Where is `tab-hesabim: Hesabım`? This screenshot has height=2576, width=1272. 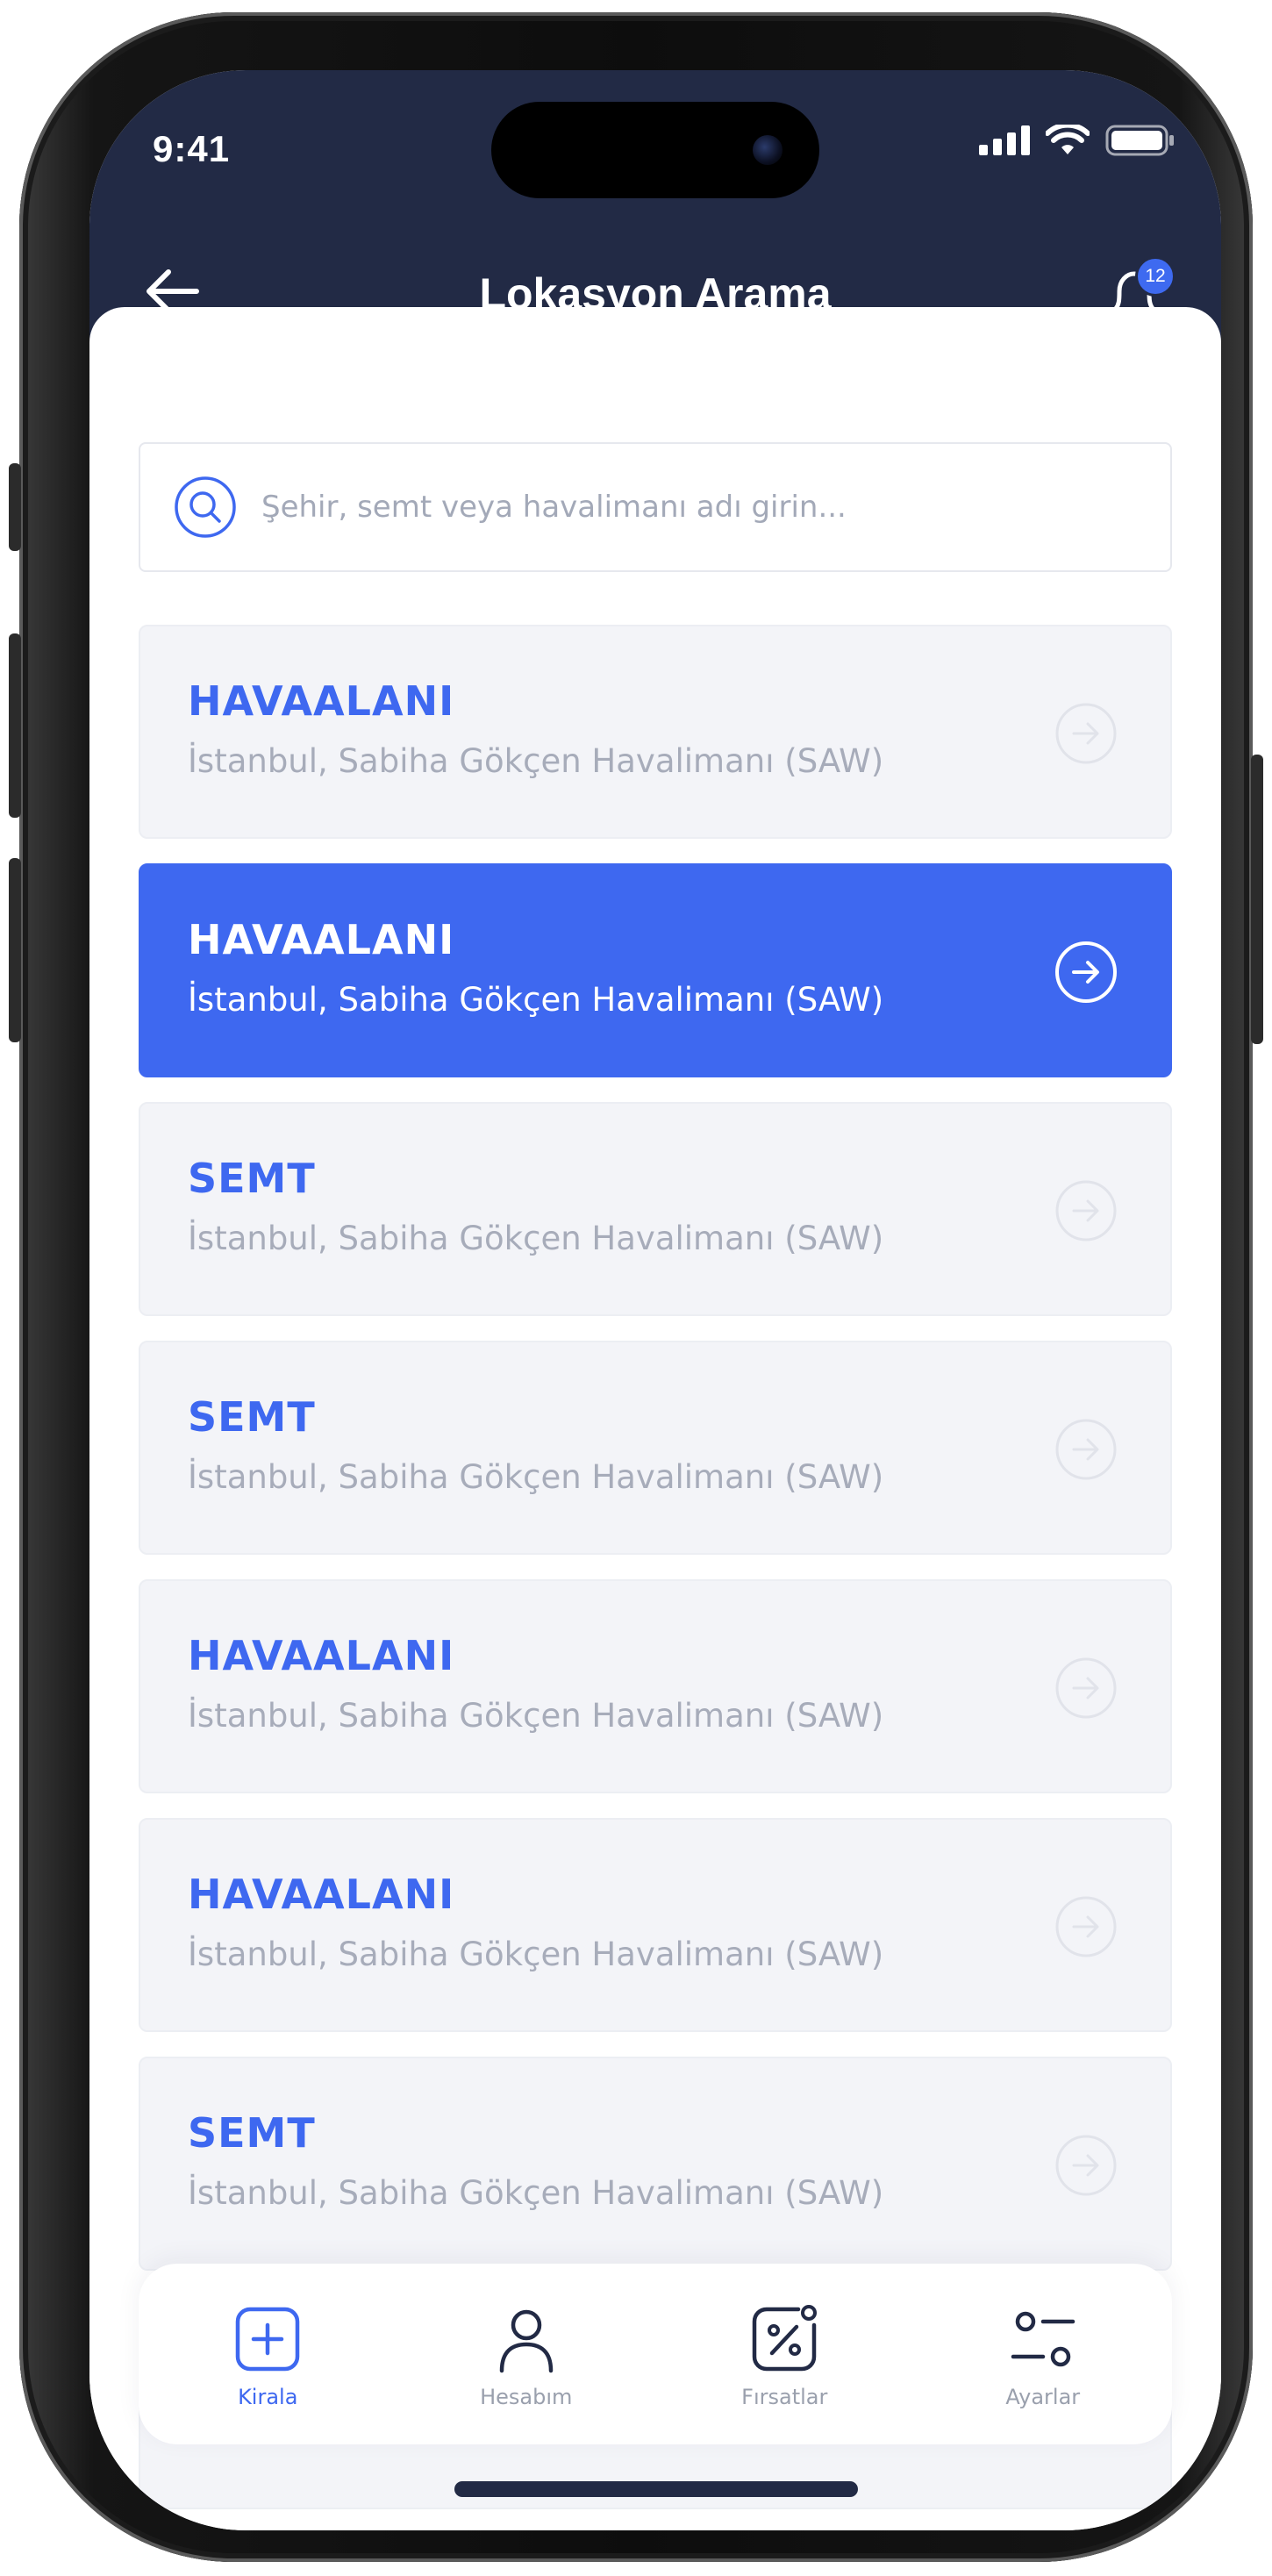 tab-hesabim: Hesabım is located at coordinates (526, 2354).